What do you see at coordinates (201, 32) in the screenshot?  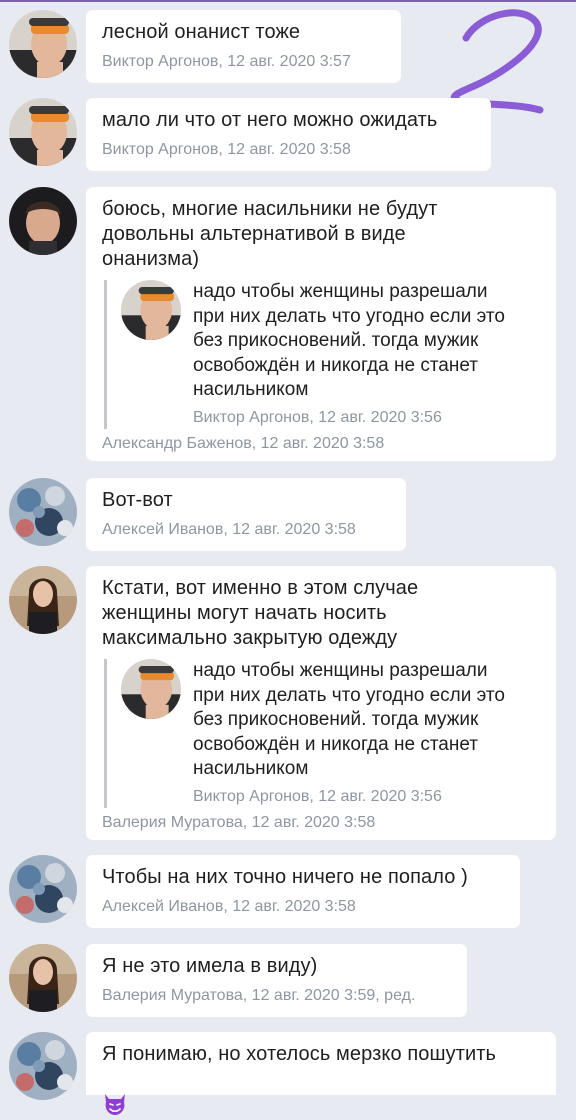 I see `message-text: лесной онанист тоже` at bounding box center [201, 32].